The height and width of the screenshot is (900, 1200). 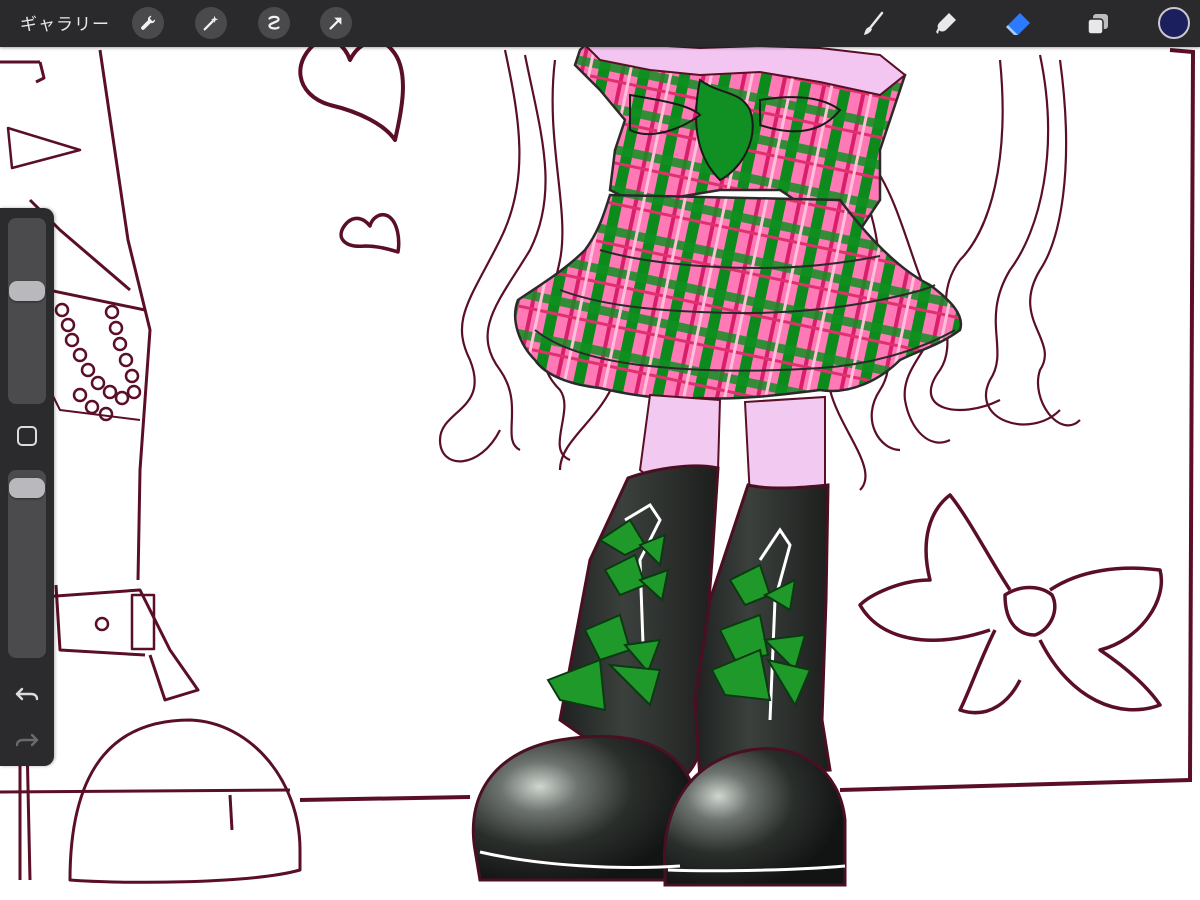 What do you see at coordinates (27, 436) in the screenshot?
I see `modify-square-icon` at bounding box center [27, 436].